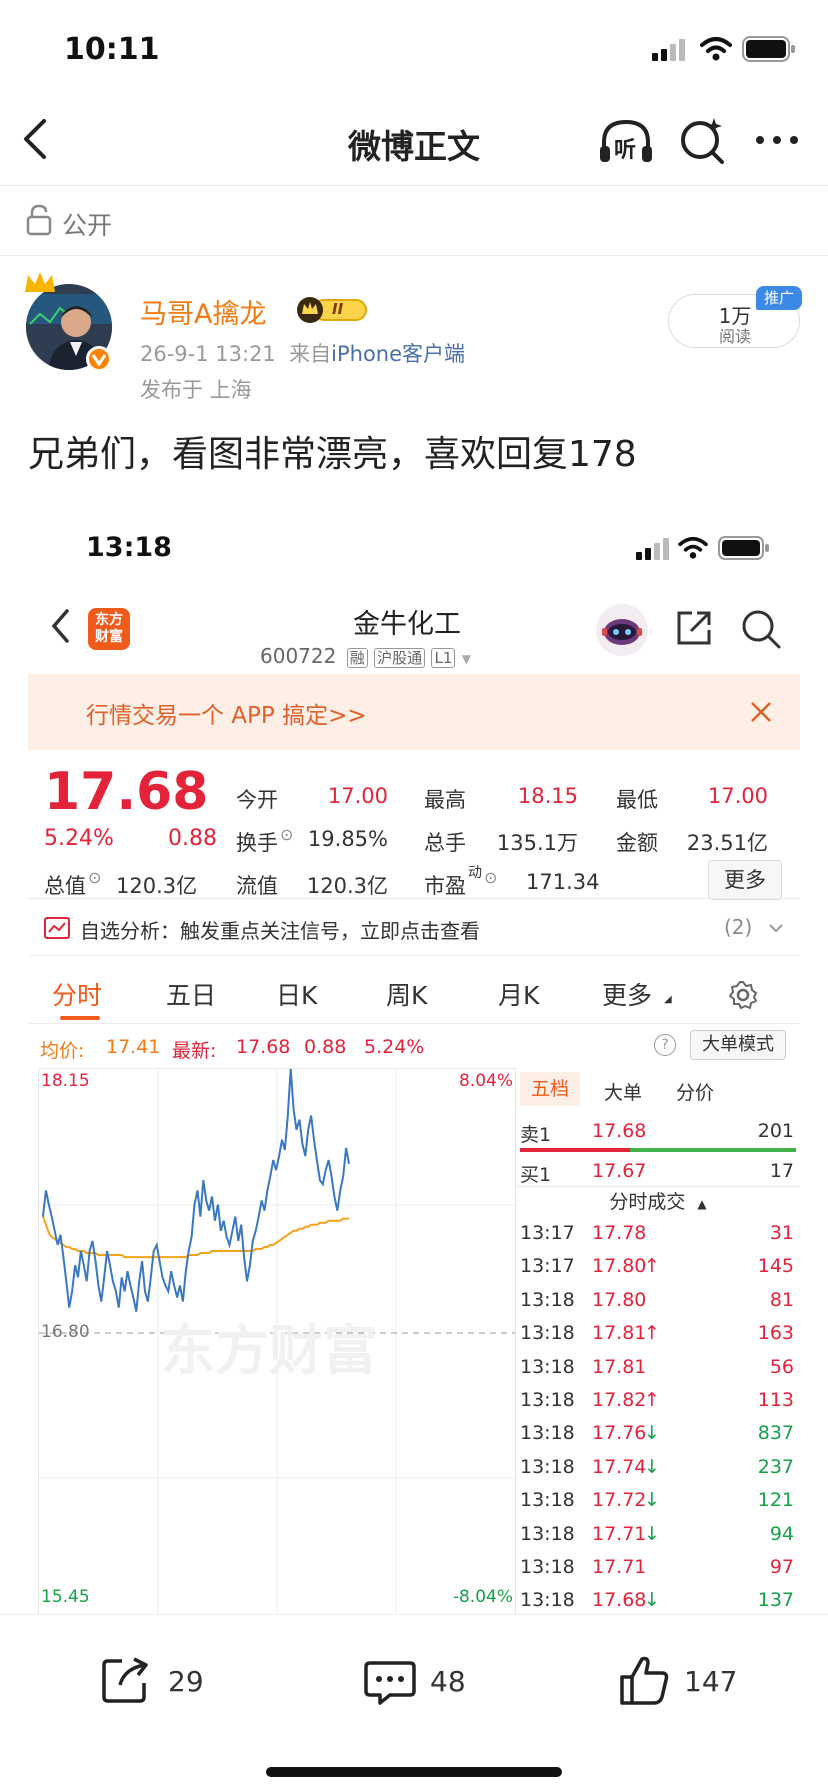  Describe the element at coordinates (157, 886) in the screenshot. I see `mcap-value: 120.3亿` at that location.